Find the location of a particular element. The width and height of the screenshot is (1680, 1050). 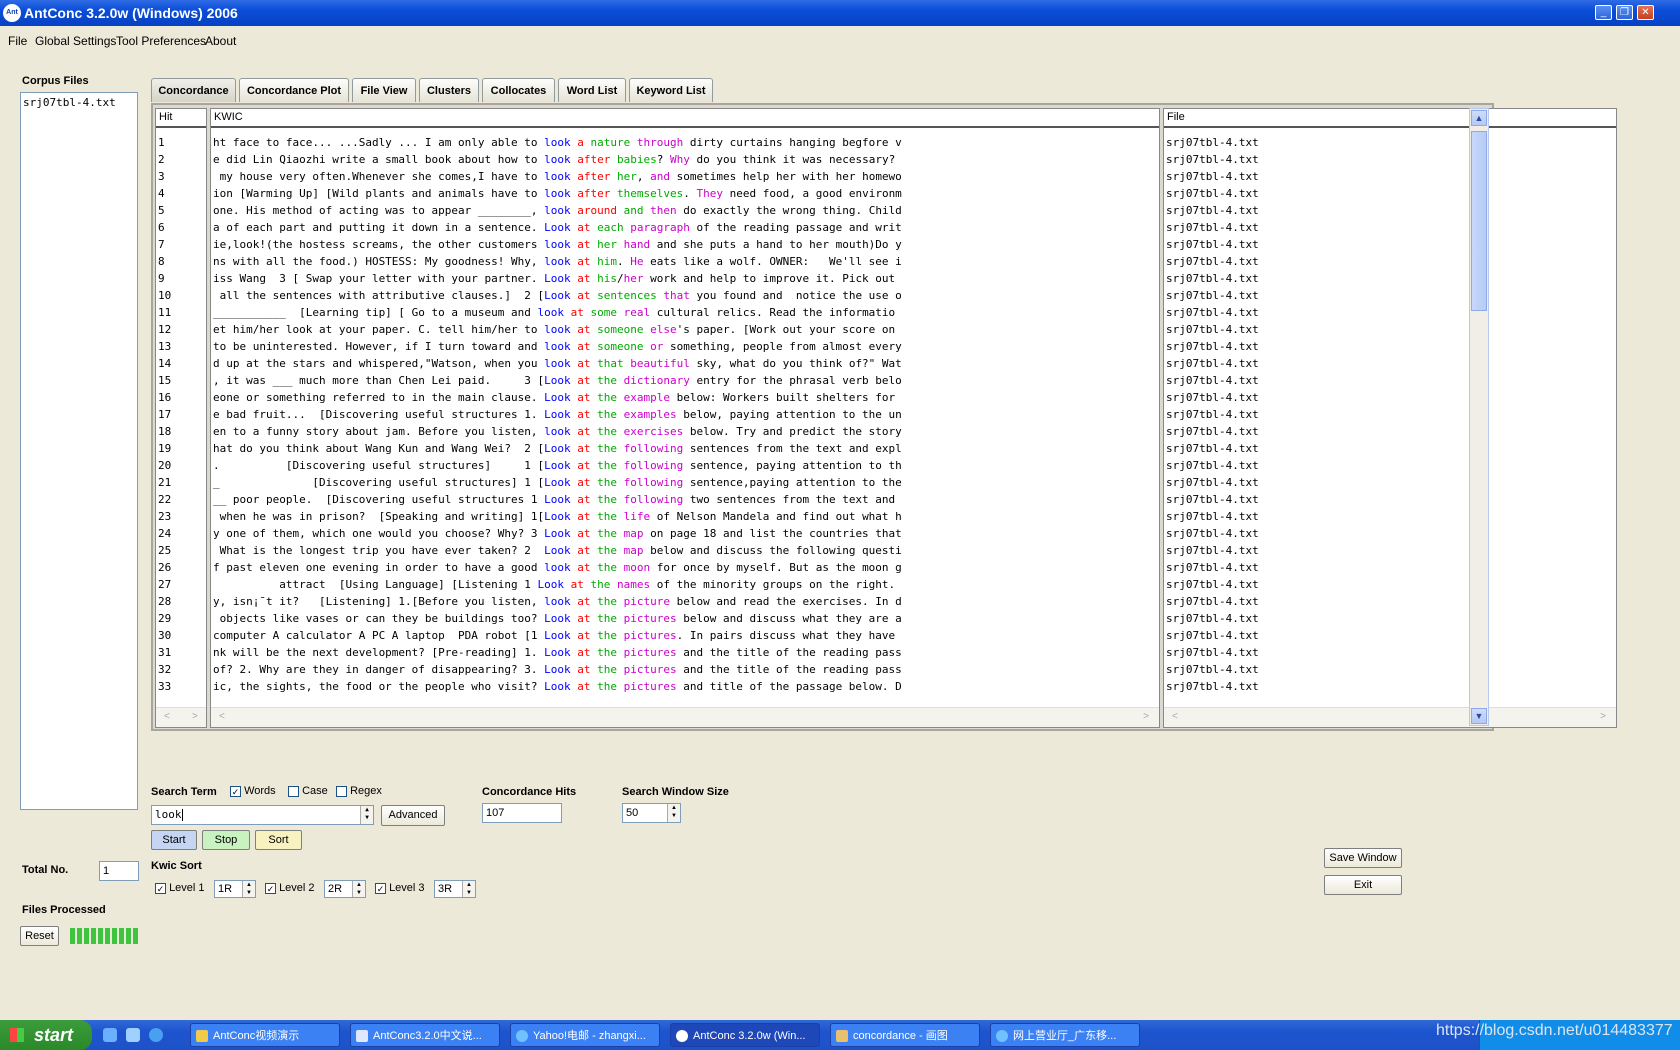

menu-tool-preferences: Tool Preferences is located at coordinates (161, 41).